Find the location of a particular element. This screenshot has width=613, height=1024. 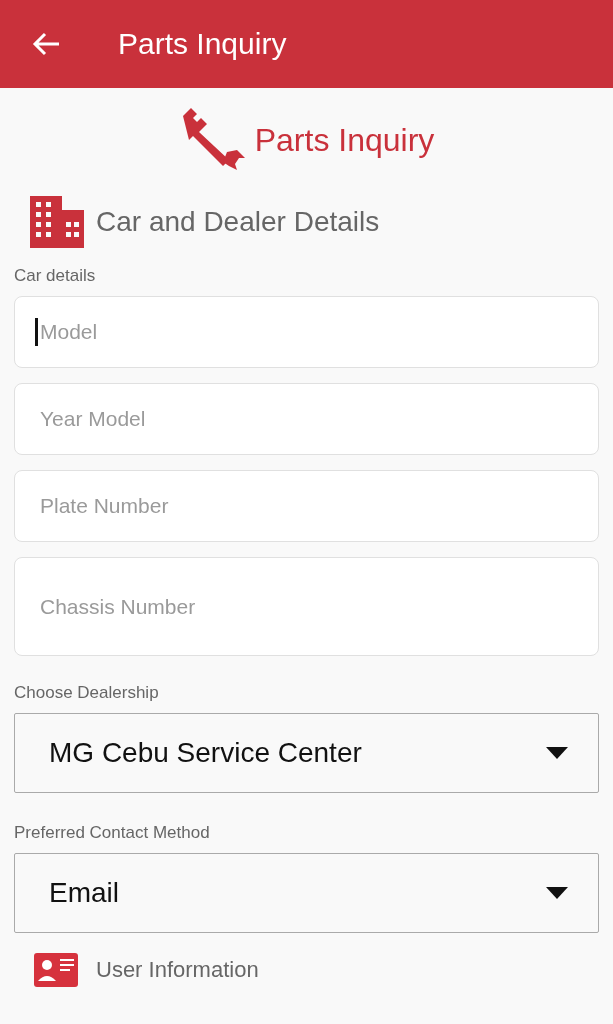

dropdown-value: MG Cebu Service Center is located at coordinates (205, 753).